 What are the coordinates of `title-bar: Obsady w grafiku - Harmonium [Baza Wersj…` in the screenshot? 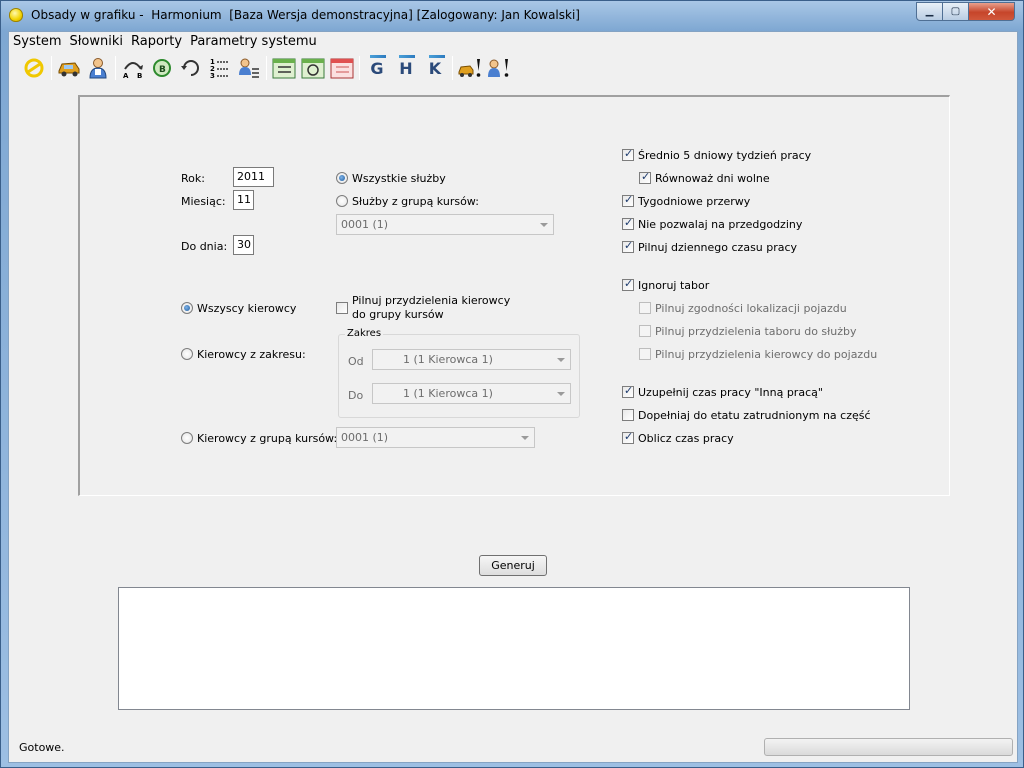 It's located at (512, 16).